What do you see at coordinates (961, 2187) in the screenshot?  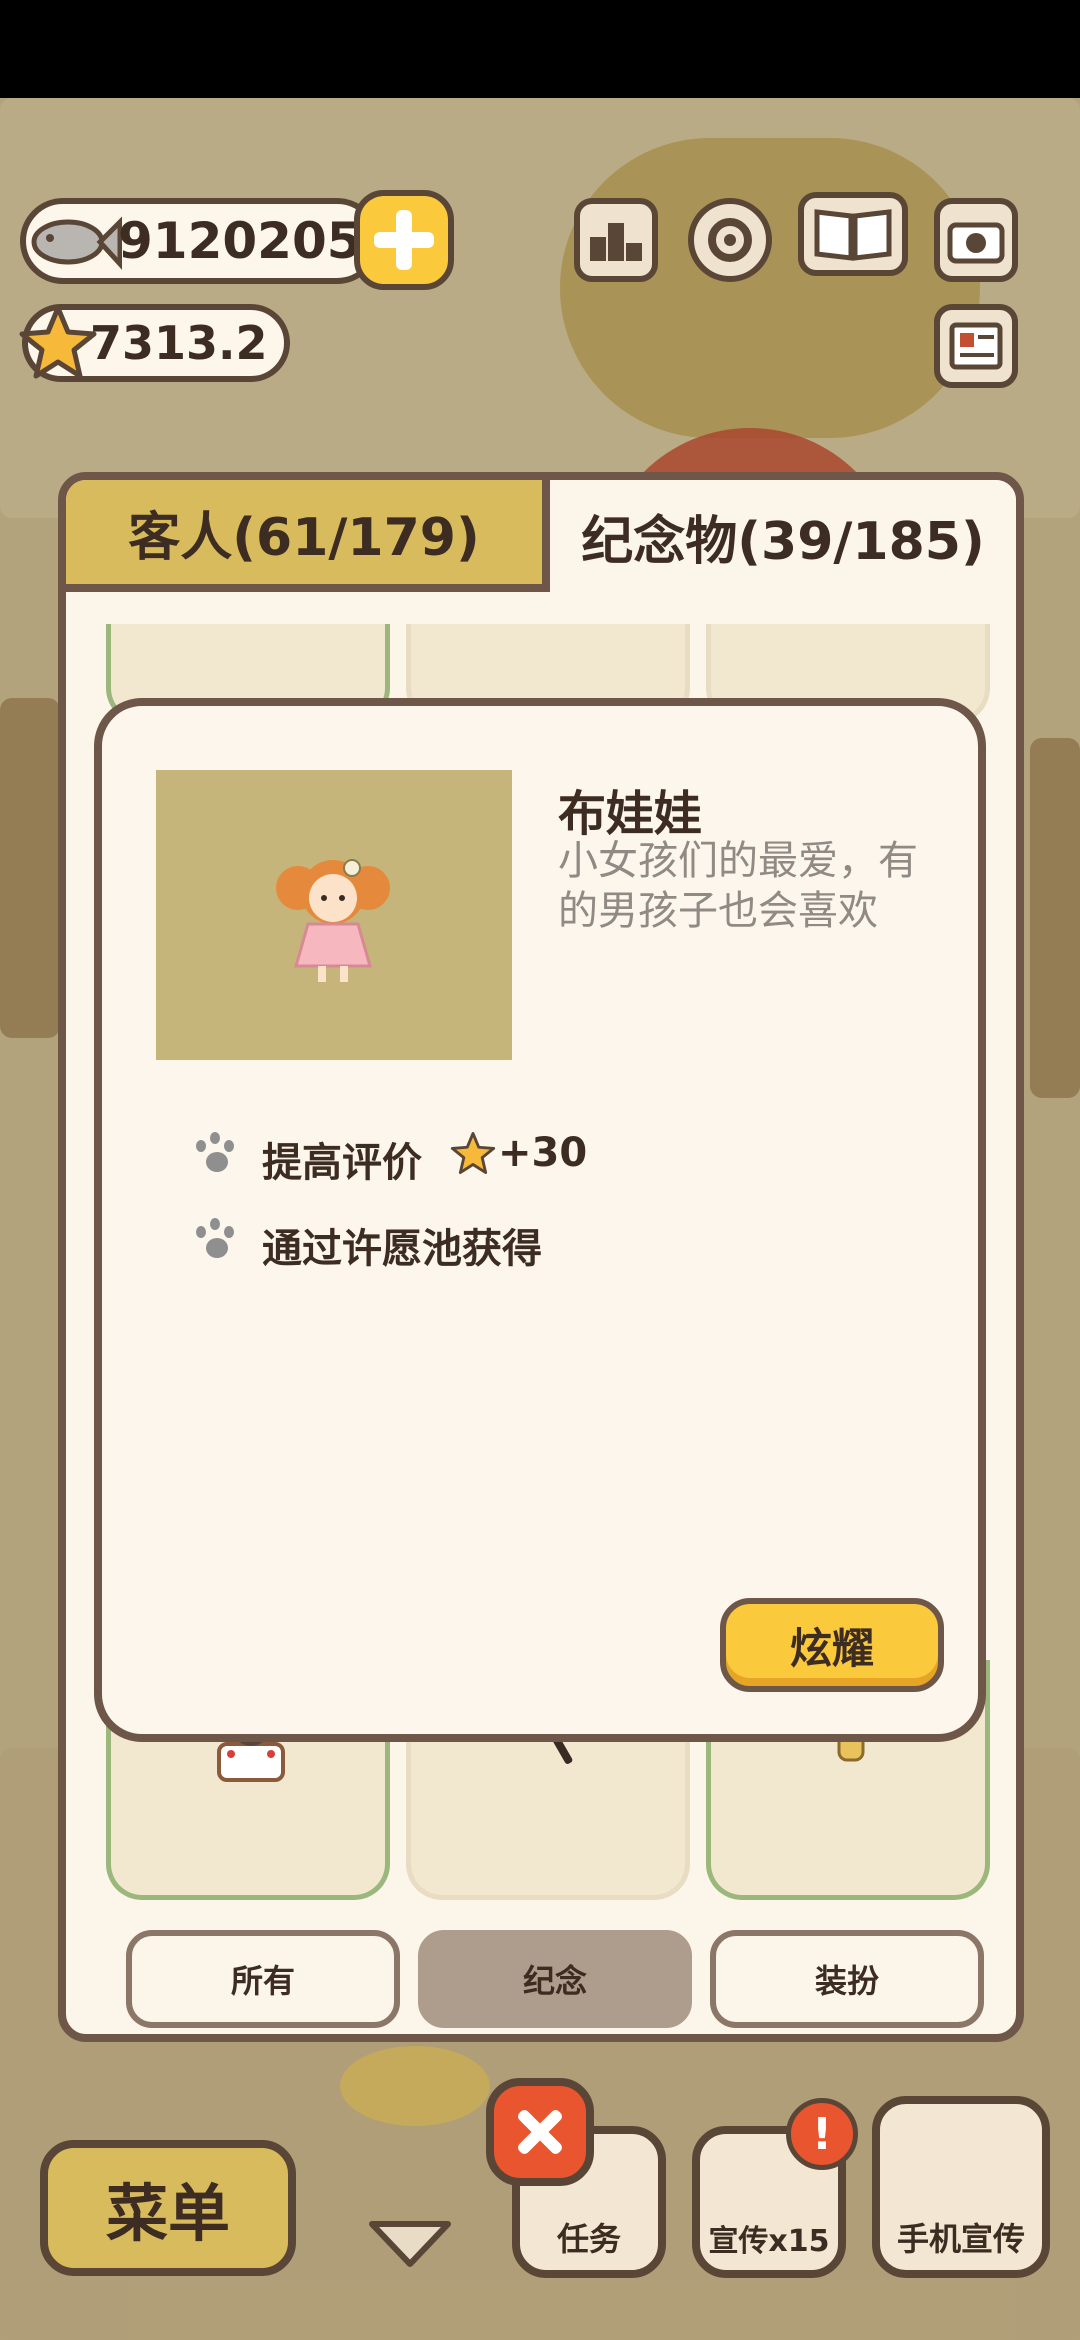 I see `phone-promote-button: 手机宣传` at bounding box center [961, 2187].